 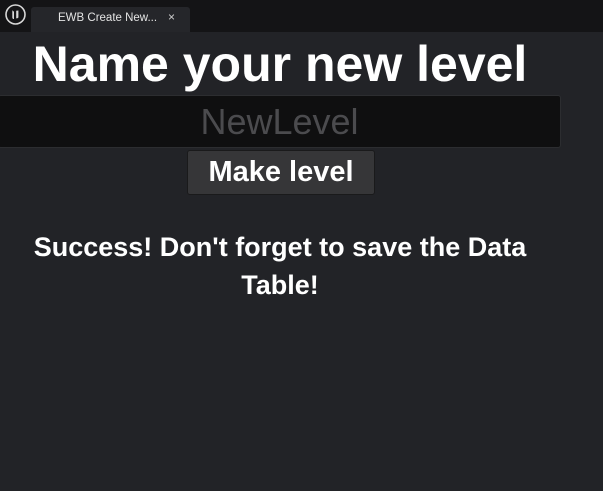 I want to click on tab-ewb-create-new: EWB Create New... ×, so click(x=110, y=19).